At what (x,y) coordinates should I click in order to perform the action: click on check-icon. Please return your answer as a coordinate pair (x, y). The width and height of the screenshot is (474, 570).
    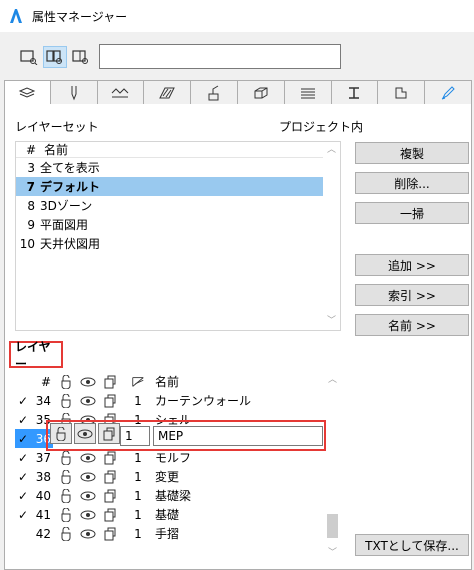
    Looking at the image, I should click on (24, 533).